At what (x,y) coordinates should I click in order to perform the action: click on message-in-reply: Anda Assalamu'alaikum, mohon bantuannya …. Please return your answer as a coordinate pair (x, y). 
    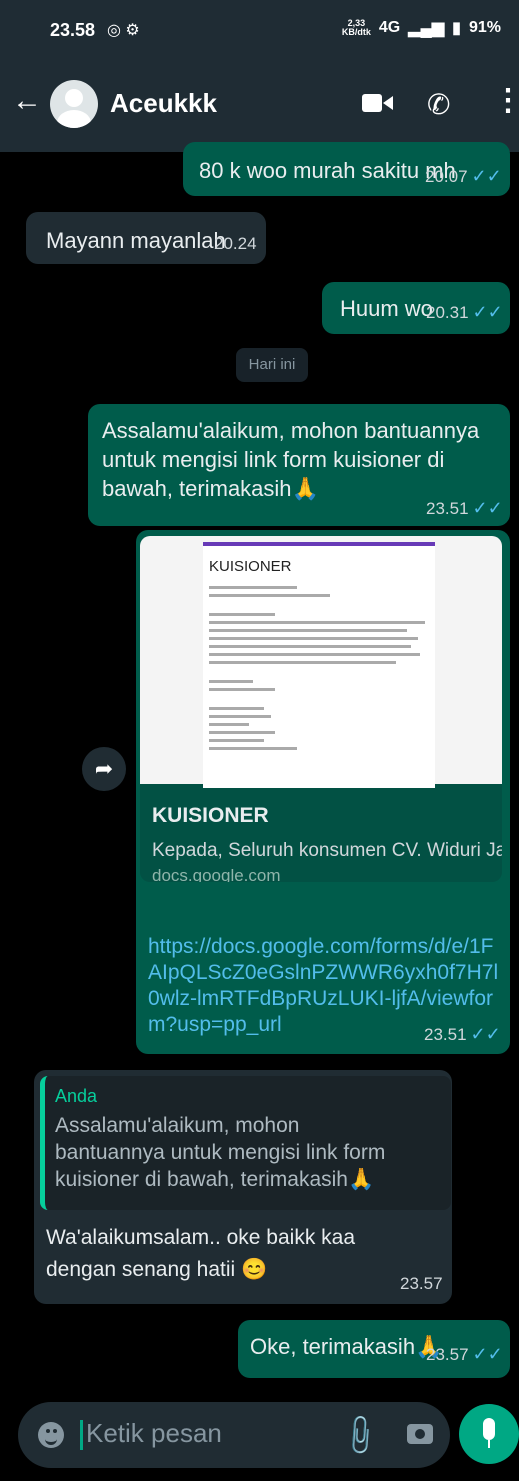
    Looking at the image, I should click on (243, 1187).